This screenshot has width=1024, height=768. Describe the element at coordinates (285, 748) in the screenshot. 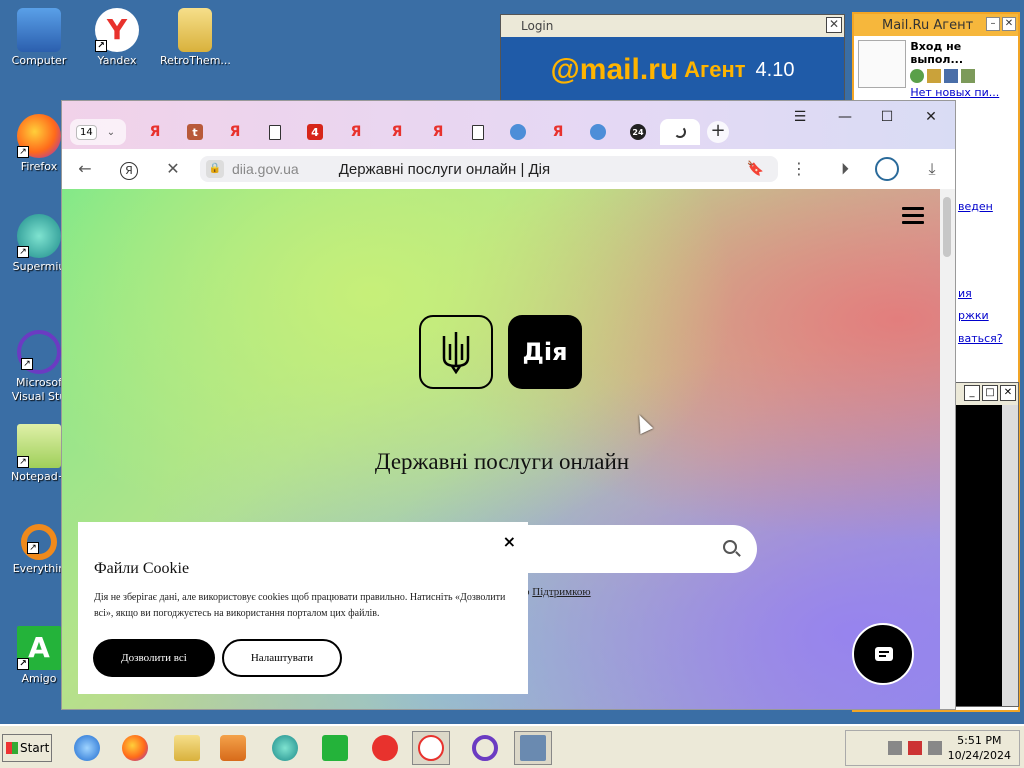

I see `taskbar-supermium` at that location.